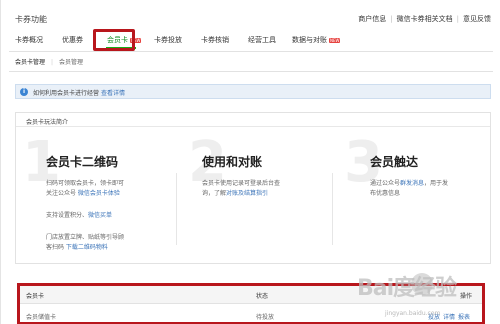 This screenshot has height=324, width=500. I want to click on tab-overview: 卡券概况, so click(29, 40).